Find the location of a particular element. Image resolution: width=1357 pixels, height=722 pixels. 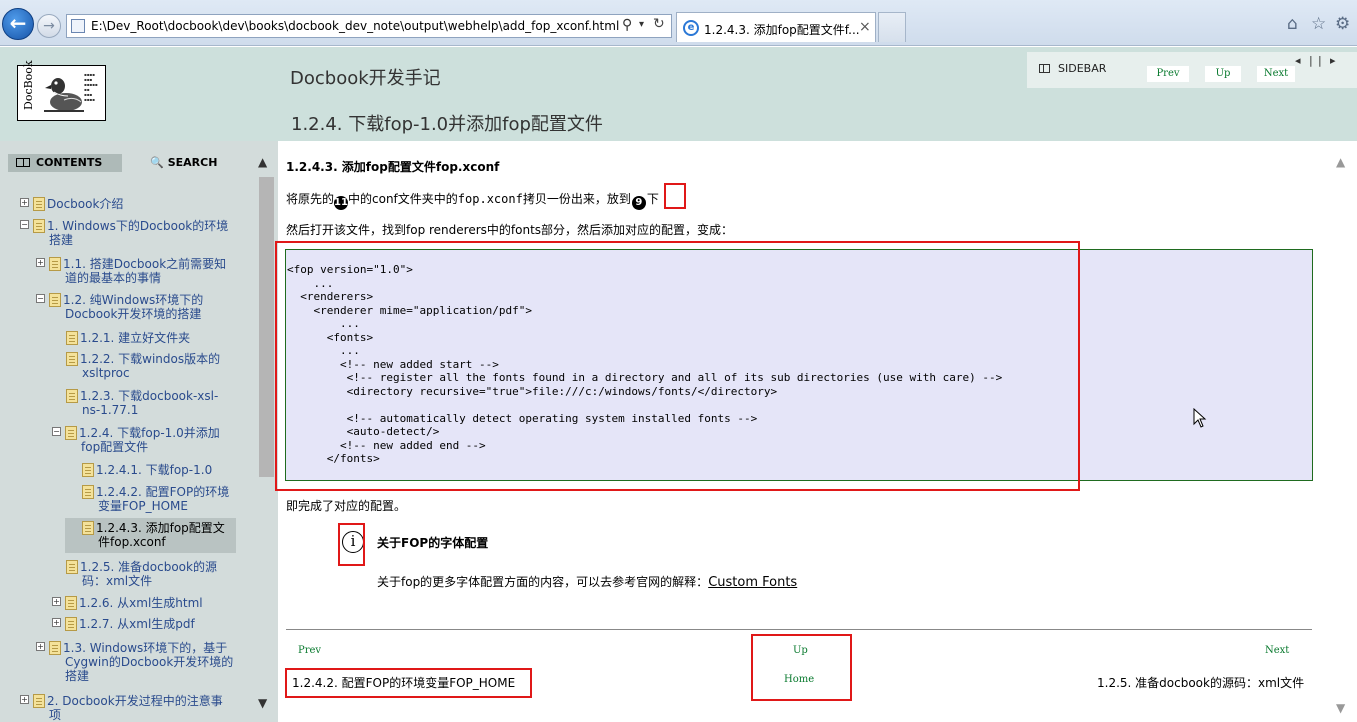

toc-item: + Docbook介绍 is located at coordinates (71, 204).